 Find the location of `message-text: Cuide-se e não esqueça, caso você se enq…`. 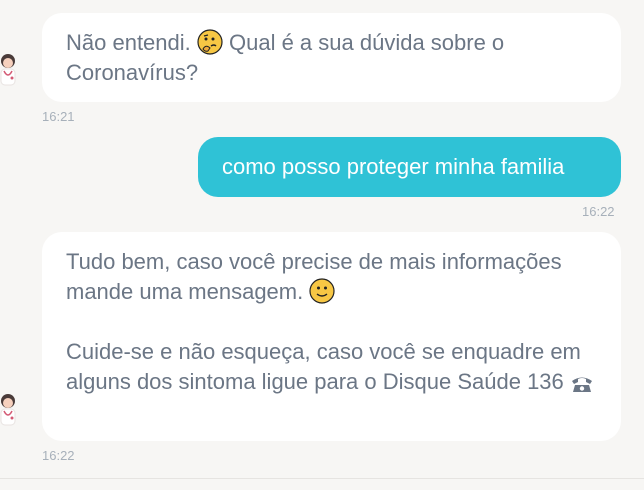

message-text: Cuide-se e não esqueça, caso você se enq… is located at coordinates (323, 366).